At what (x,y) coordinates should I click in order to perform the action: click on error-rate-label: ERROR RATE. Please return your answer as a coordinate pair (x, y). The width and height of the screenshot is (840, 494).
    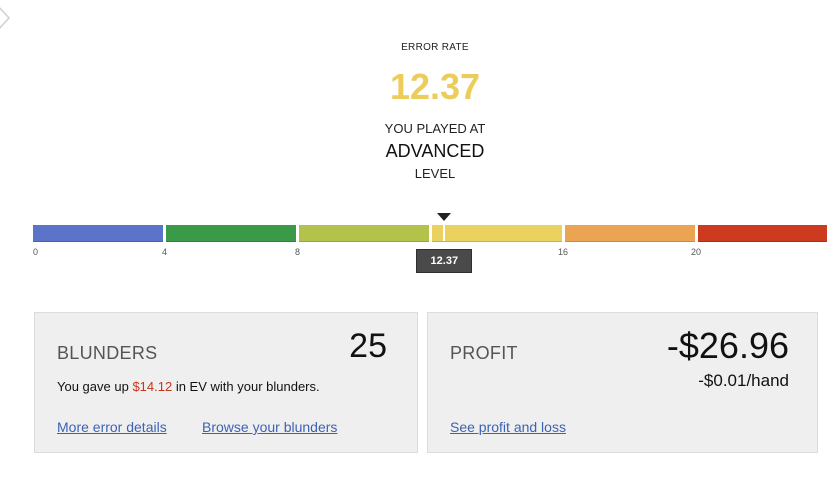
    Looking at the image, I should click on (435, 47).